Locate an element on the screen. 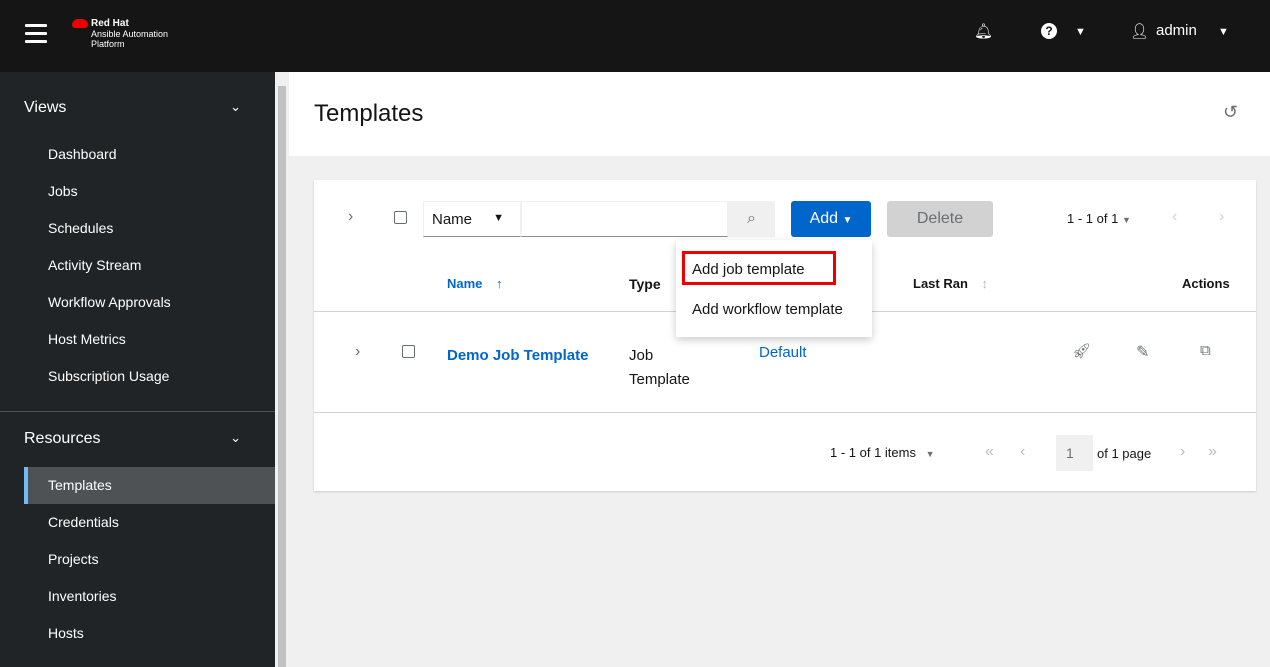  first-page-icon: « is located at coordinates (989, 452).